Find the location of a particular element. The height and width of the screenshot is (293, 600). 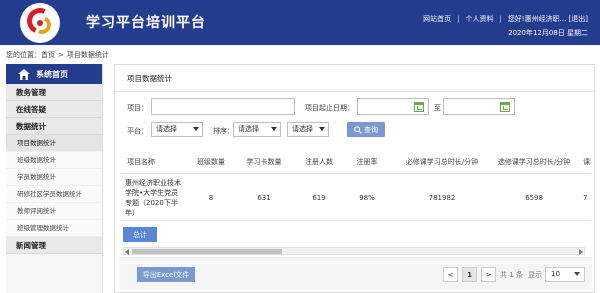

sidebar-item-student-stats: 学员数据统计 is located at coordinates (54, 177).